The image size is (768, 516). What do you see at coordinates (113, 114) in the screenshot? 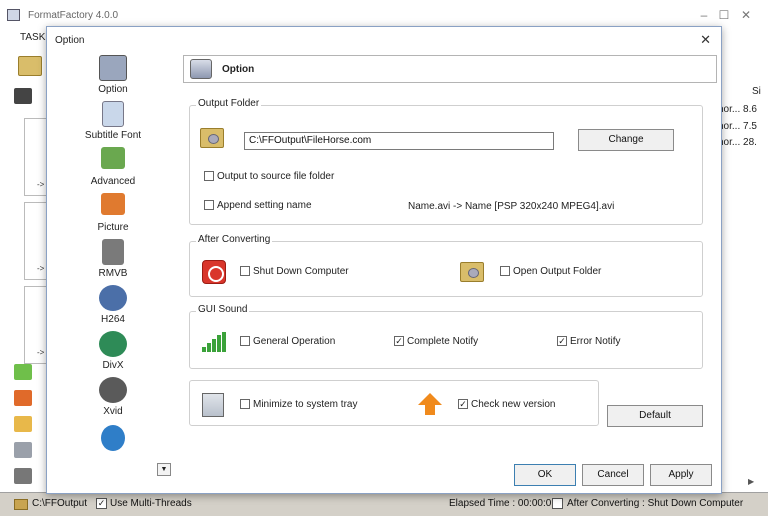
I see `subtitle-font-icon` at bounding box center [113, 114].